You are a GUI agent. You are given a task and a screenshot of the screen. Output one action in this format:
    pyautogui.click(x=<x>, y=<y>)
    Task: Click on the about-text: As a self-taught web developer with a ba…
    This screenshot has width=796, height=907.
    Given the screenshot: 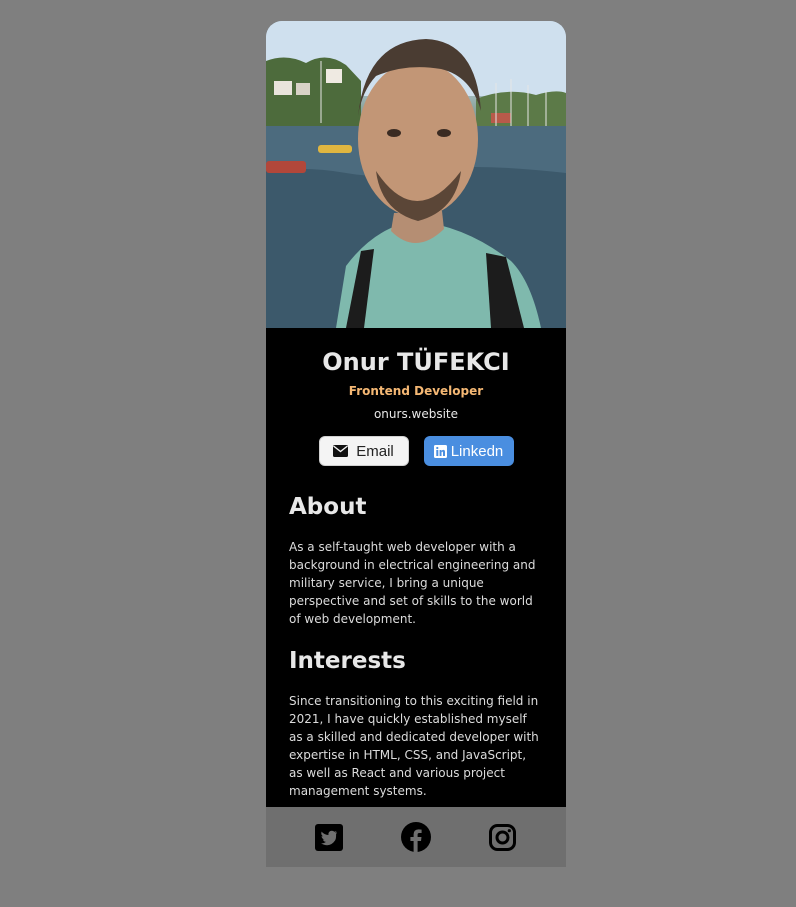 What is the action you would take?
    pyautogui.click(x=412, y=583)
    